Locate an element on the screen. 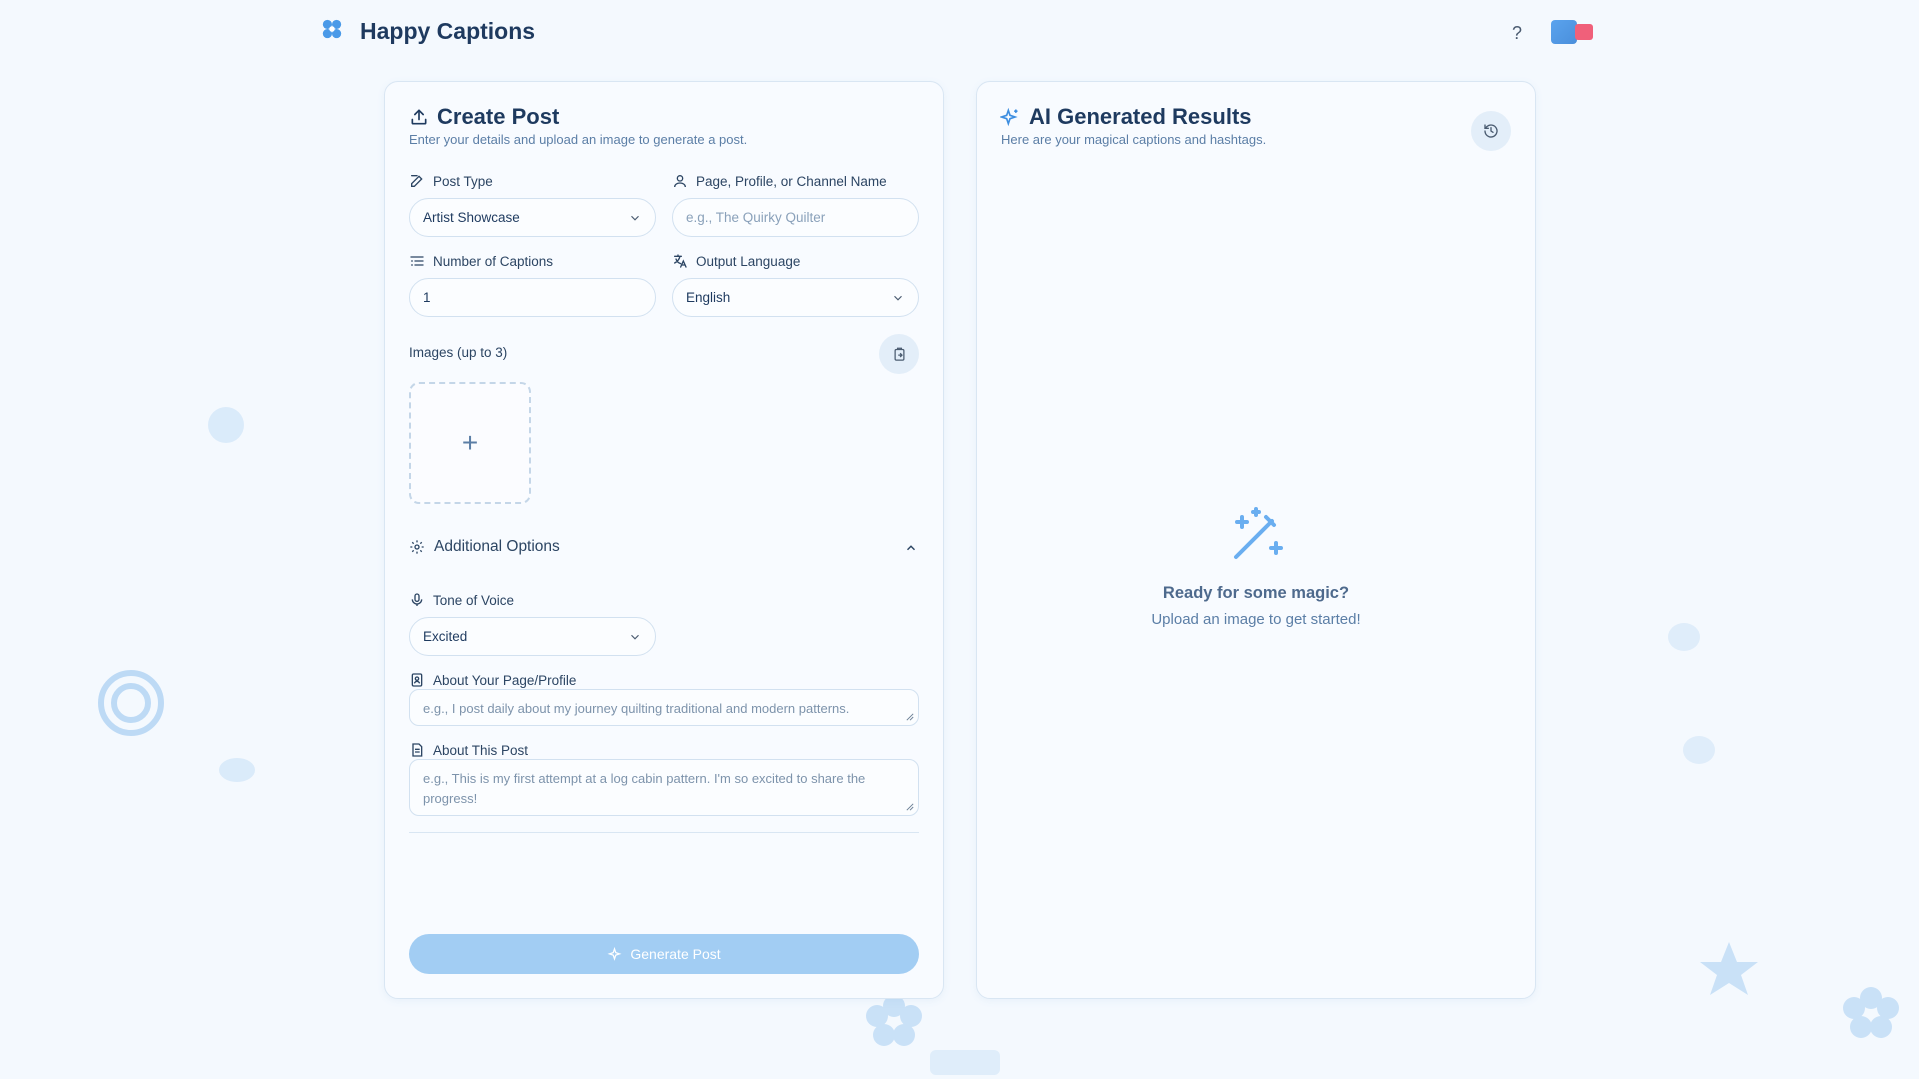  section-divider is located at coordinates (664, 832).